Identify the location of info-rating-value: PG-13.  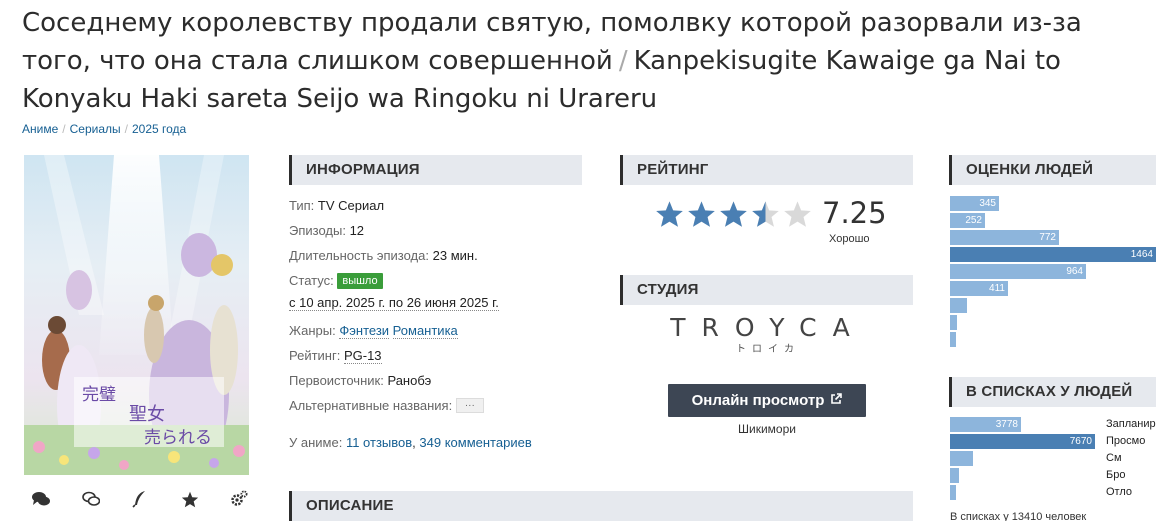
(362, 356).